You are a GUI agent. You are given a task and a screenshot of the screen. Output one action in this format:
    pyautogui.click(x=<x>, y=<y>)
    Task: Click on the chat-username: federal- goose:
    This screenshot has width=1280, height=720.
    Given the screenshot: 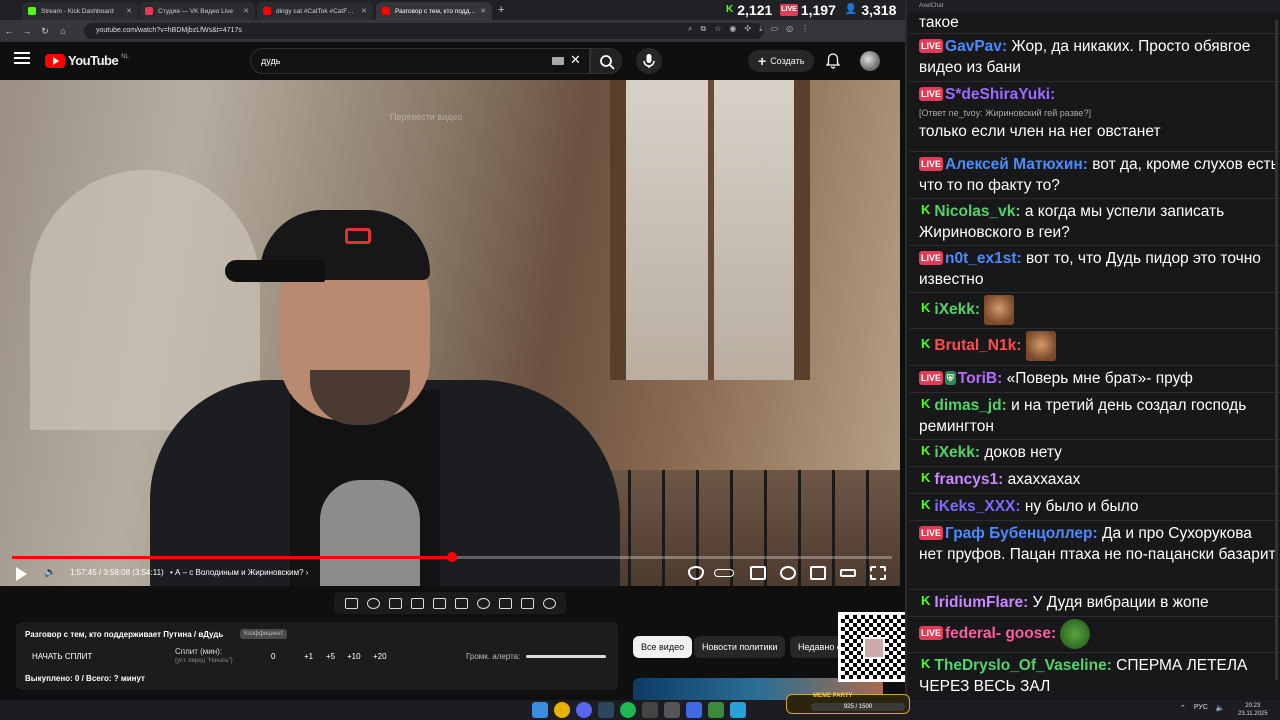 What is the action you would take?
    pyautogui.click(x=1000, y=633)
    